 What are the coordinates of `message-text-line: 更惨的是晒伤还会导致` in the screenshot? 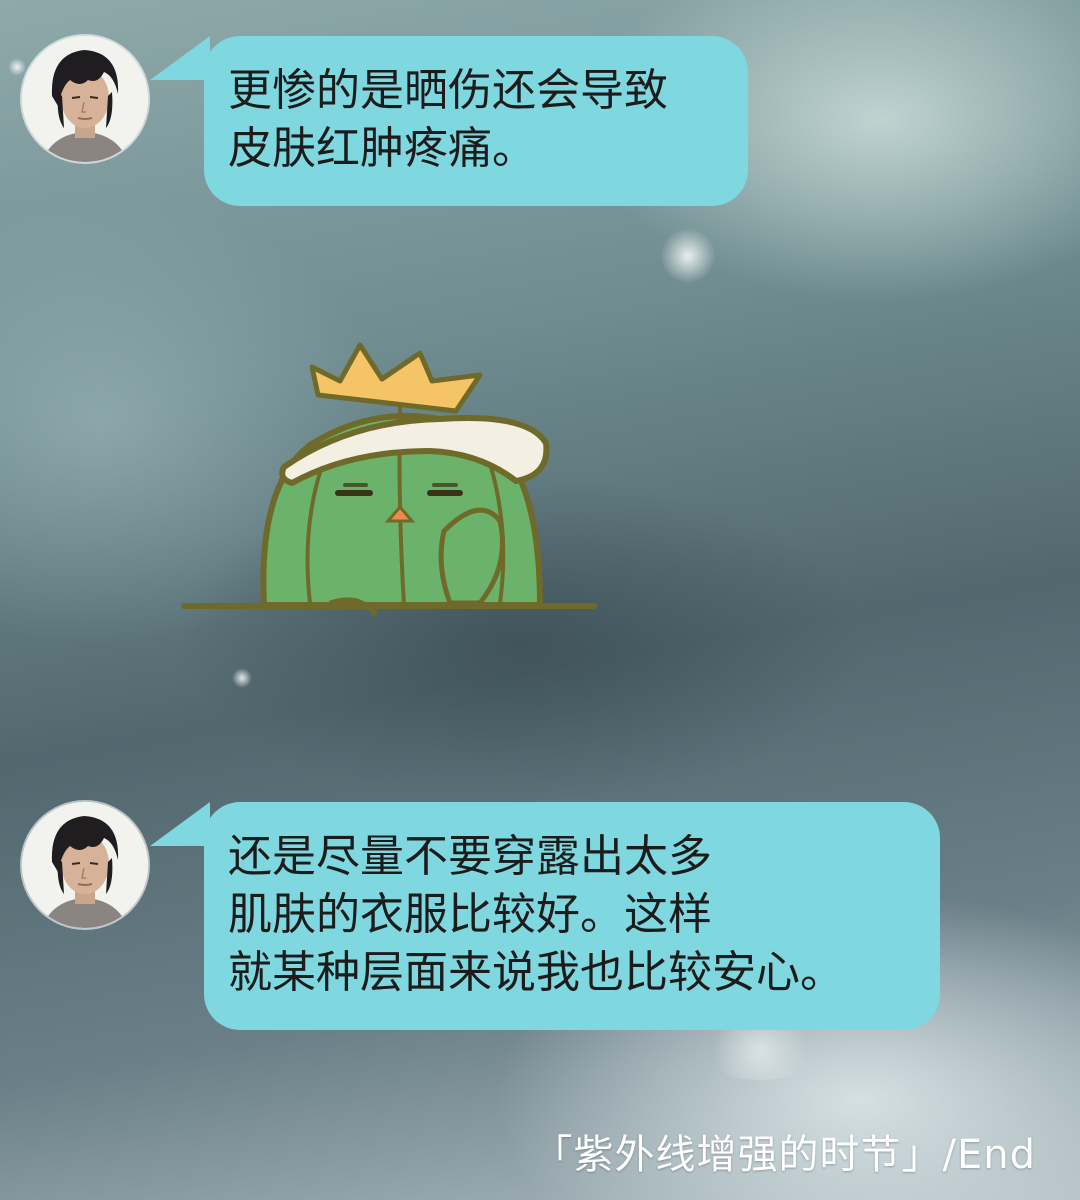 It's located at (448, 90).